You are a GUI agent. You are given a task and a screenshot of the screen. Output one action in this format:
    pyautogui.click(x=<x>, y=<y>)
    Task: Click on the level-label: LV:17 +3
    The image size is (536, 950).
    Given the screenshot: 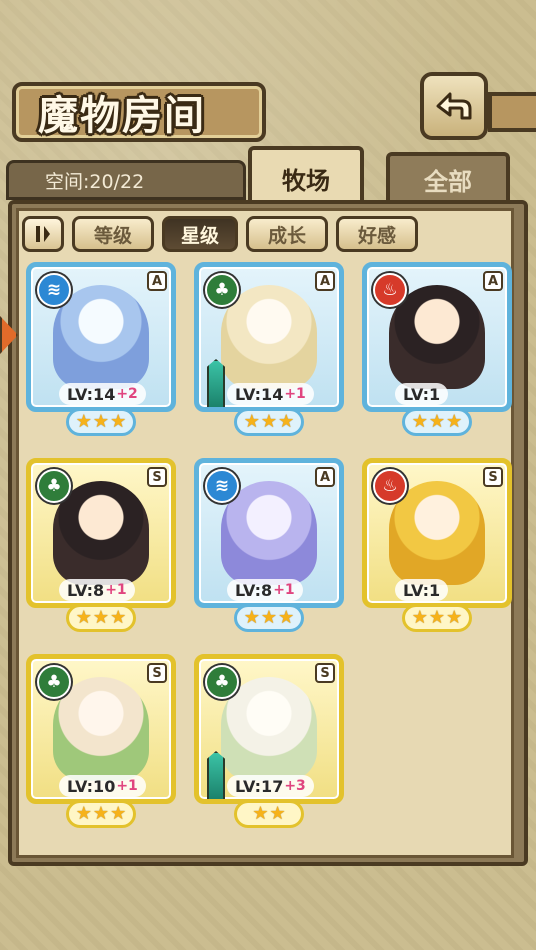 What is the action you would take?
    pyautogui.click(x=270, y=786)
    